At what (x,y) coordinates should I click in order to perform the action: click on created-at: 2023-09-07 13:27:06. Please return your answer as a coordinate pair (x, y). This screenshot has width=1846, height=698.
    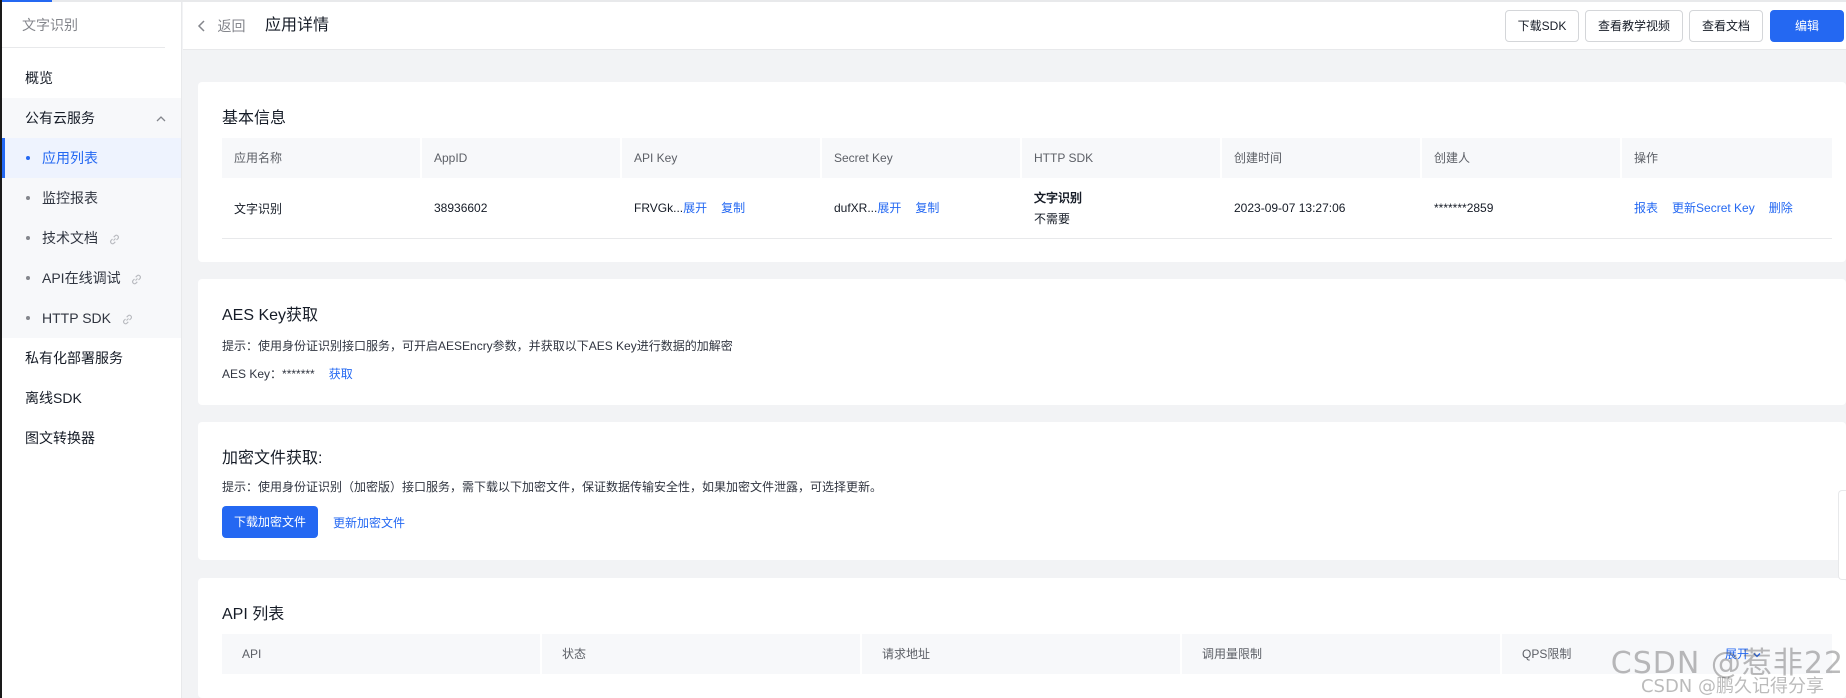
    Looking at the image, I should click on (1290, 208).